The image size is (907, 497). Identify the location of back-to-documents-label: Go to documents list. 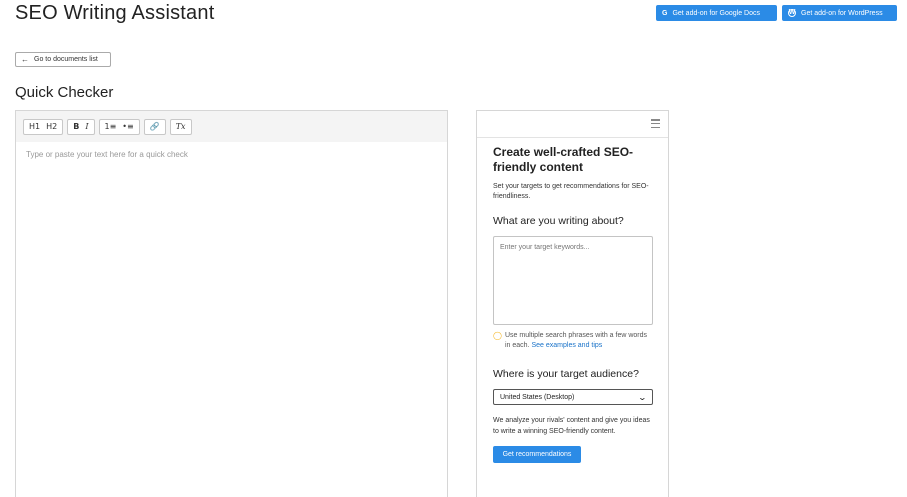
(66, 59).